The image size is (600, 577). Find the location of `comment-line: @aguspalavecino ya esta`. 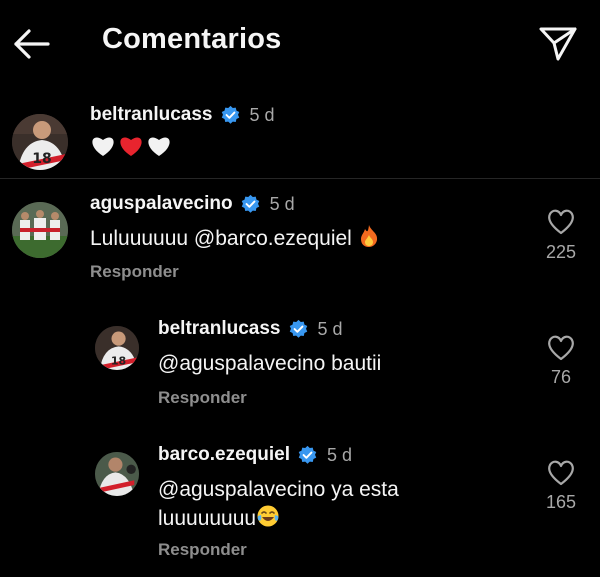

comment-line: @aguspalavecino ya esta is located at coordinates (278, 489).